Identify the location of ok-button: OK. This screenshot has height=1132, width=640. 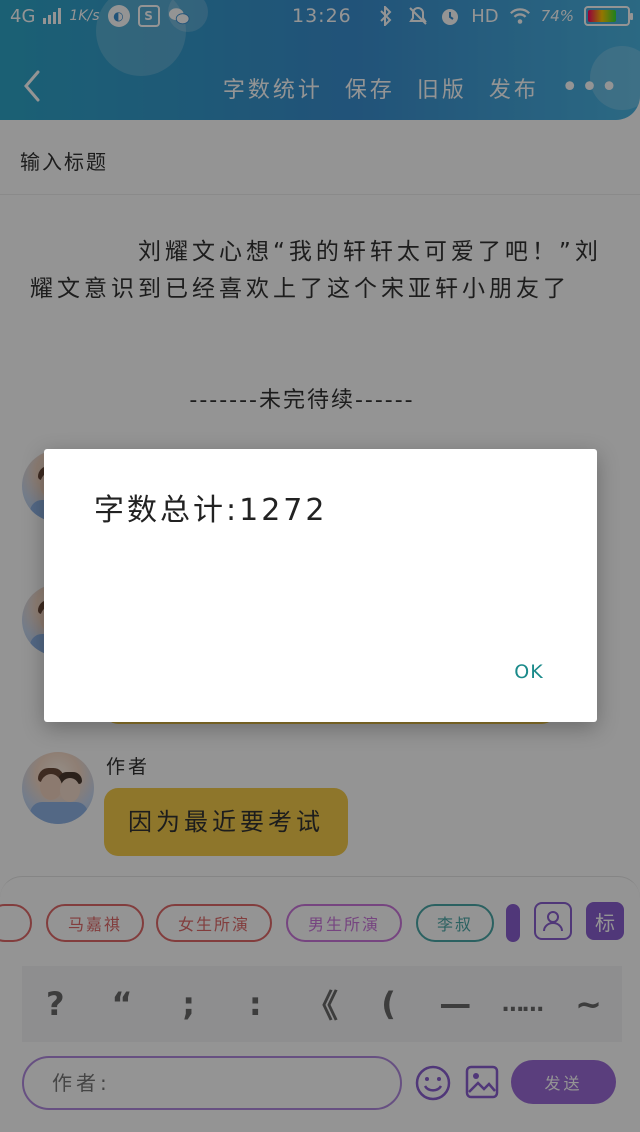
(529, 672).